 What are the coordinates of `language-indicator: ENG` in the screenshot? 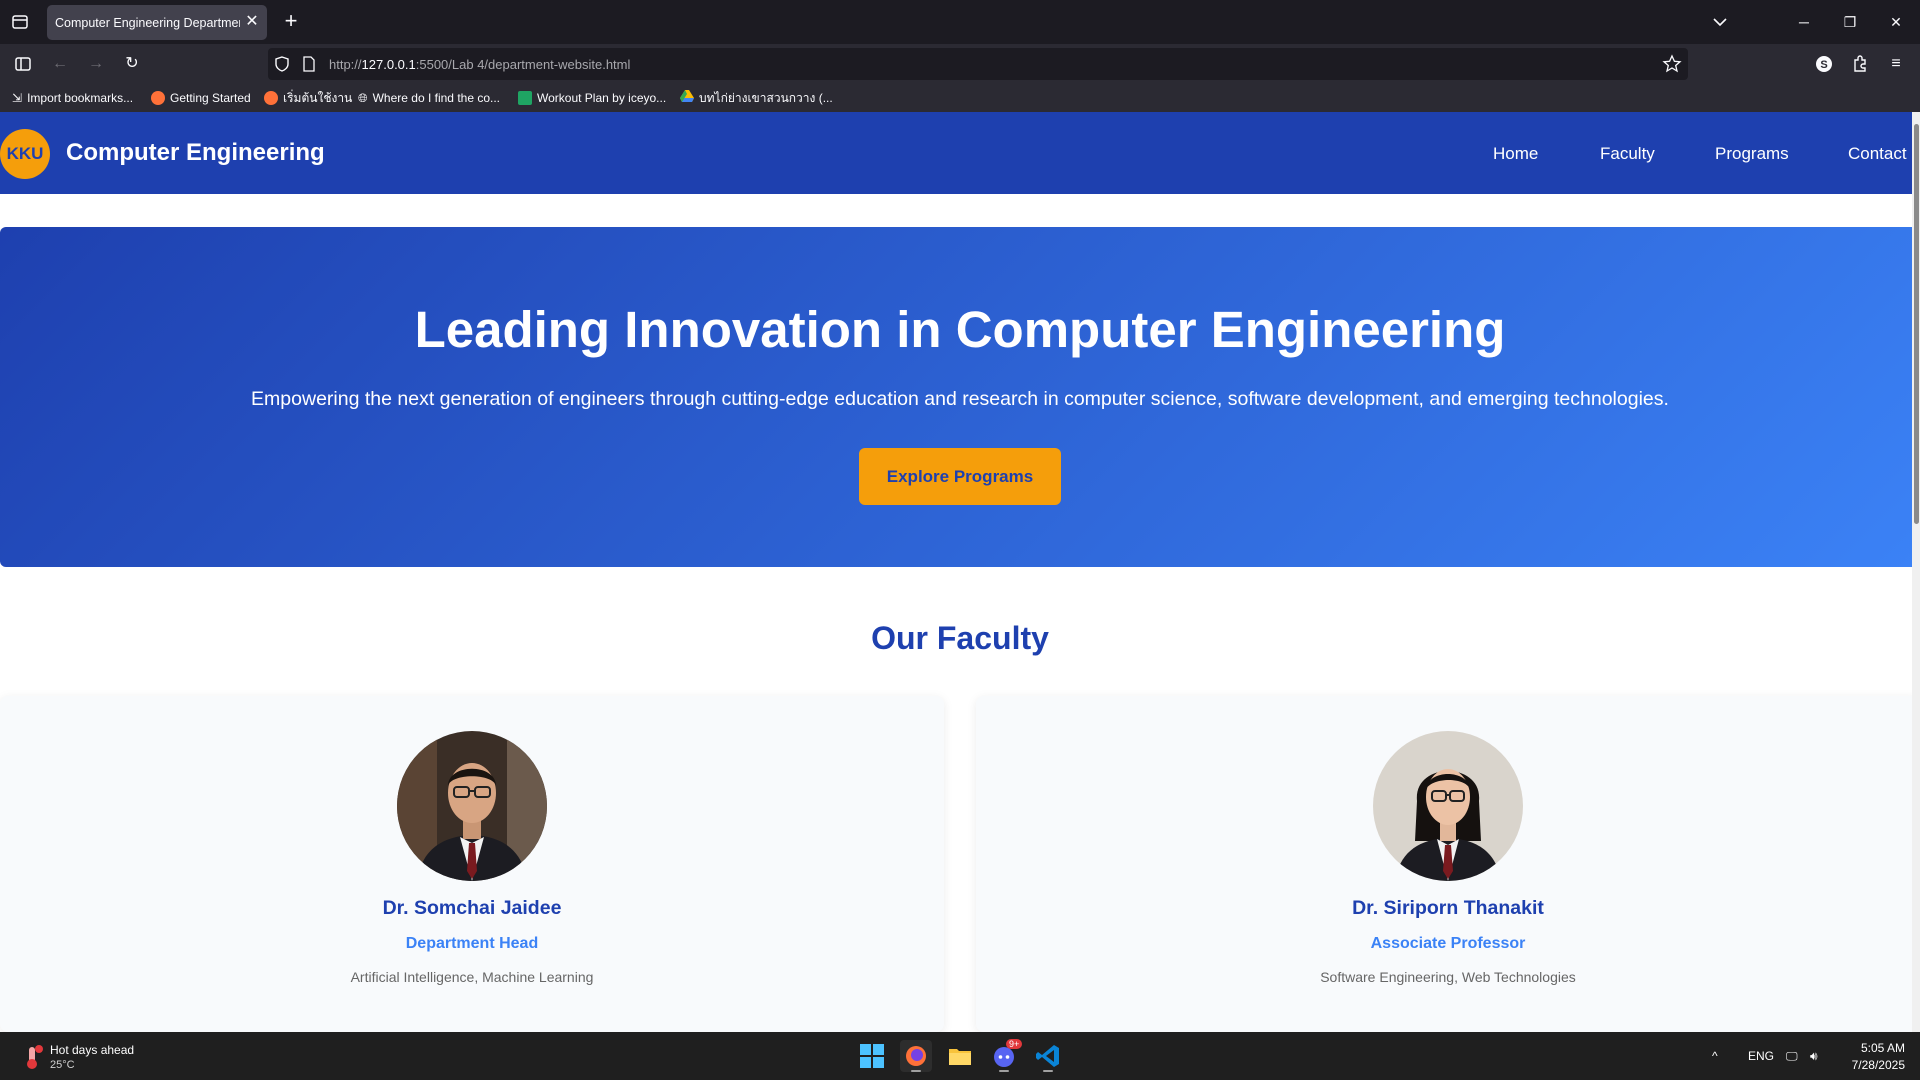 It's located at (1761, 1056).